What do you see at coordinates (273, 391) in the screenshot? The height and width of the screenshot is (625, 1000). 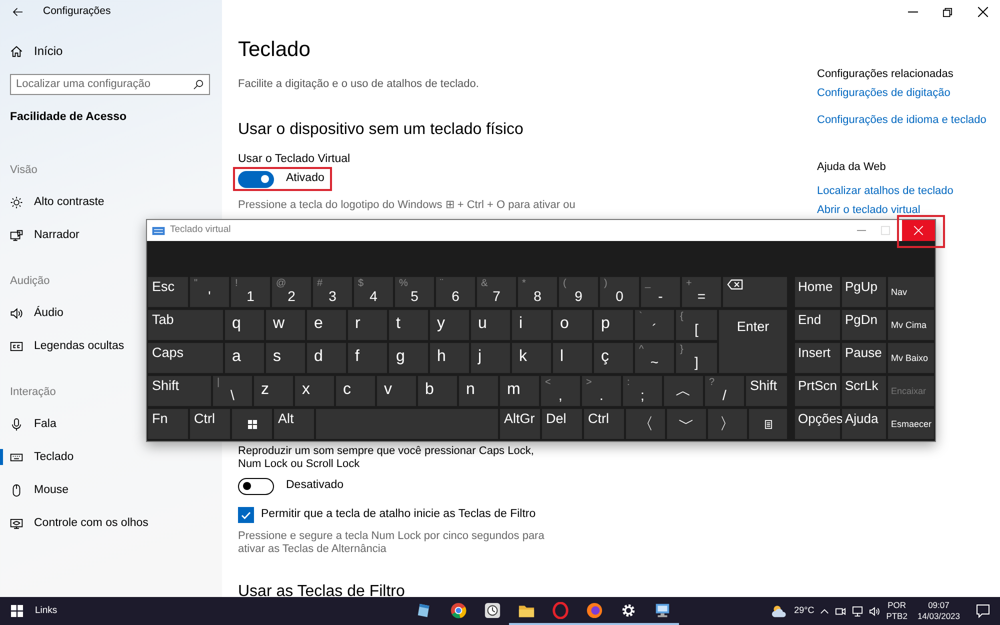 I see `keyboard-key: z` at bounding box center [273, 391].